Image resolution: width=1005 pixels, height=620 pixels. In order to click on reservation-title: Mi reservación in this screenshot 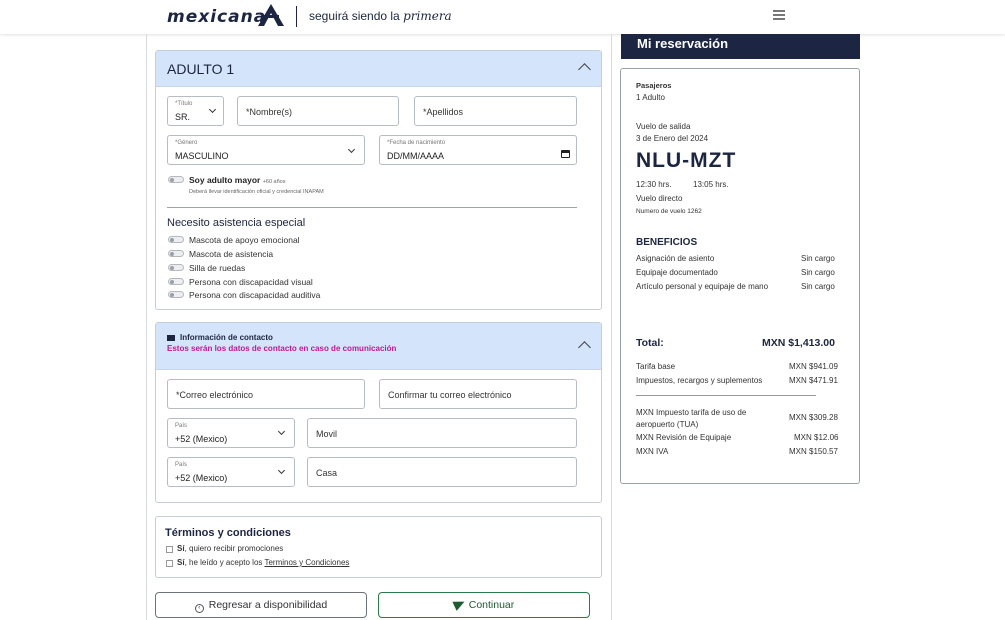, I will do `click(683, 43)`.